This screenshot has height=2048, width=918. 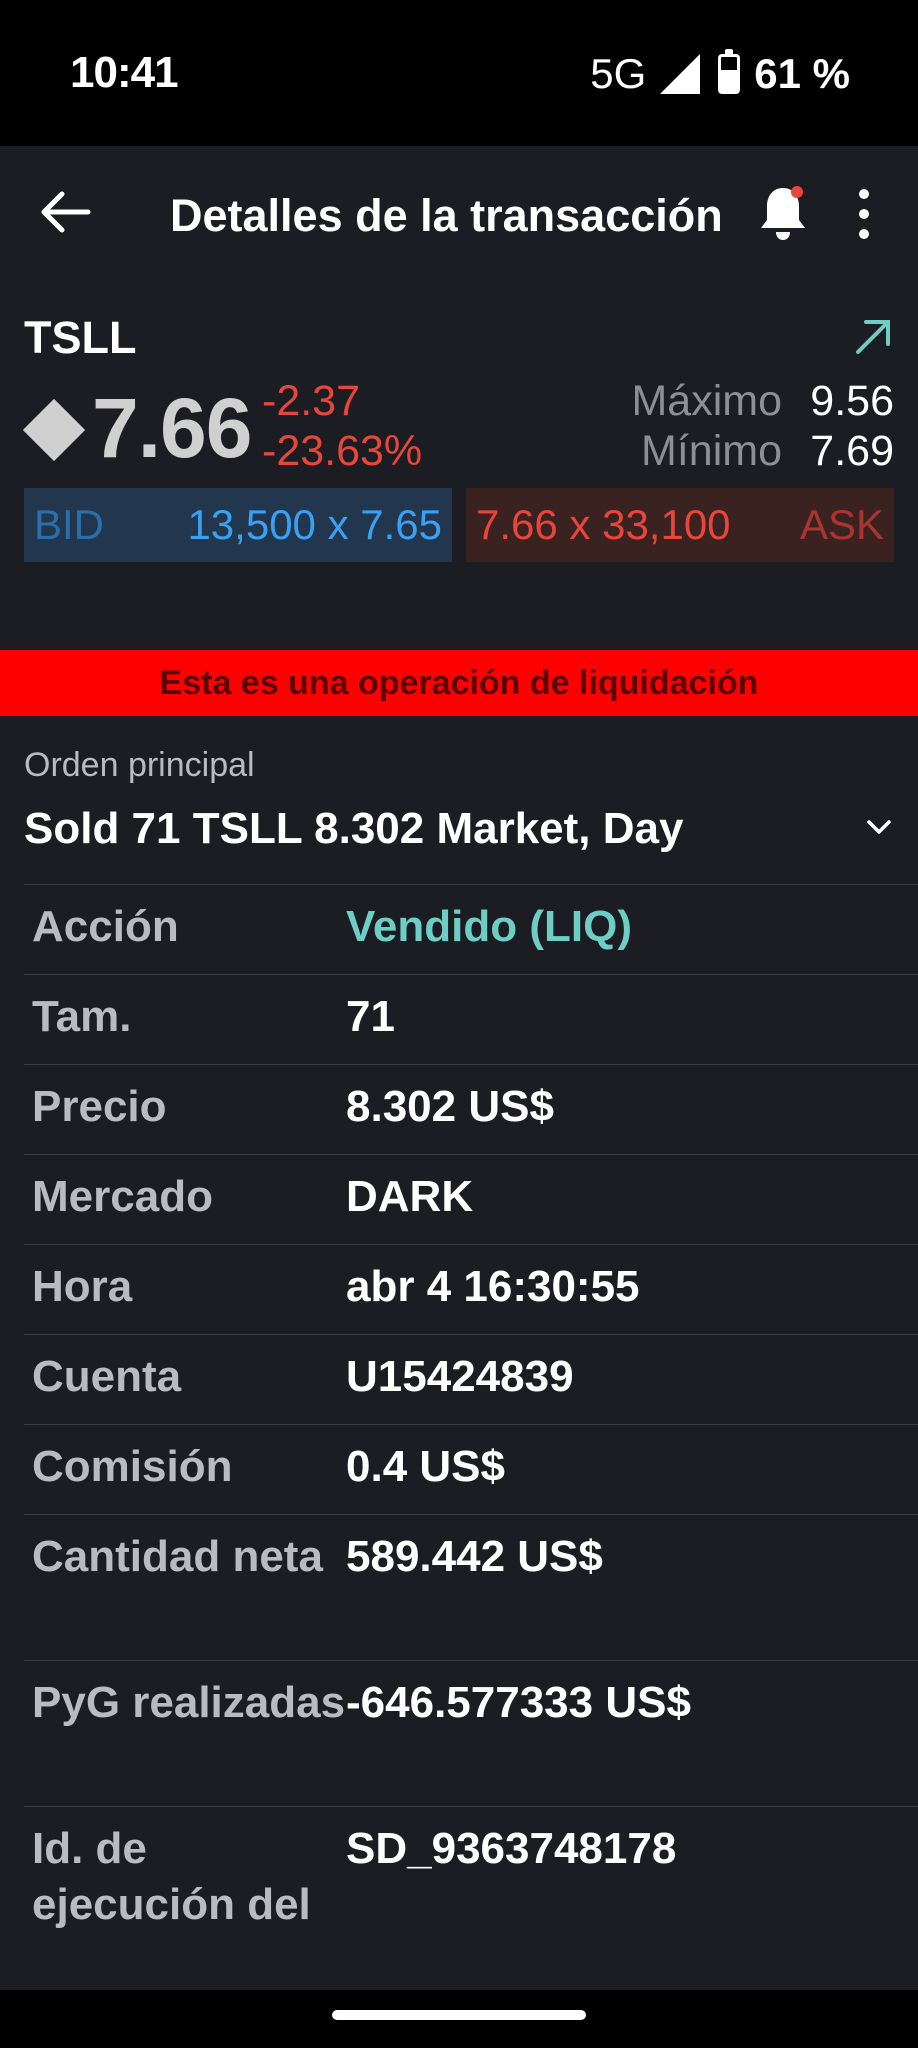 I want to click on detail-label: Comisión, so click(x=132, y=1466).